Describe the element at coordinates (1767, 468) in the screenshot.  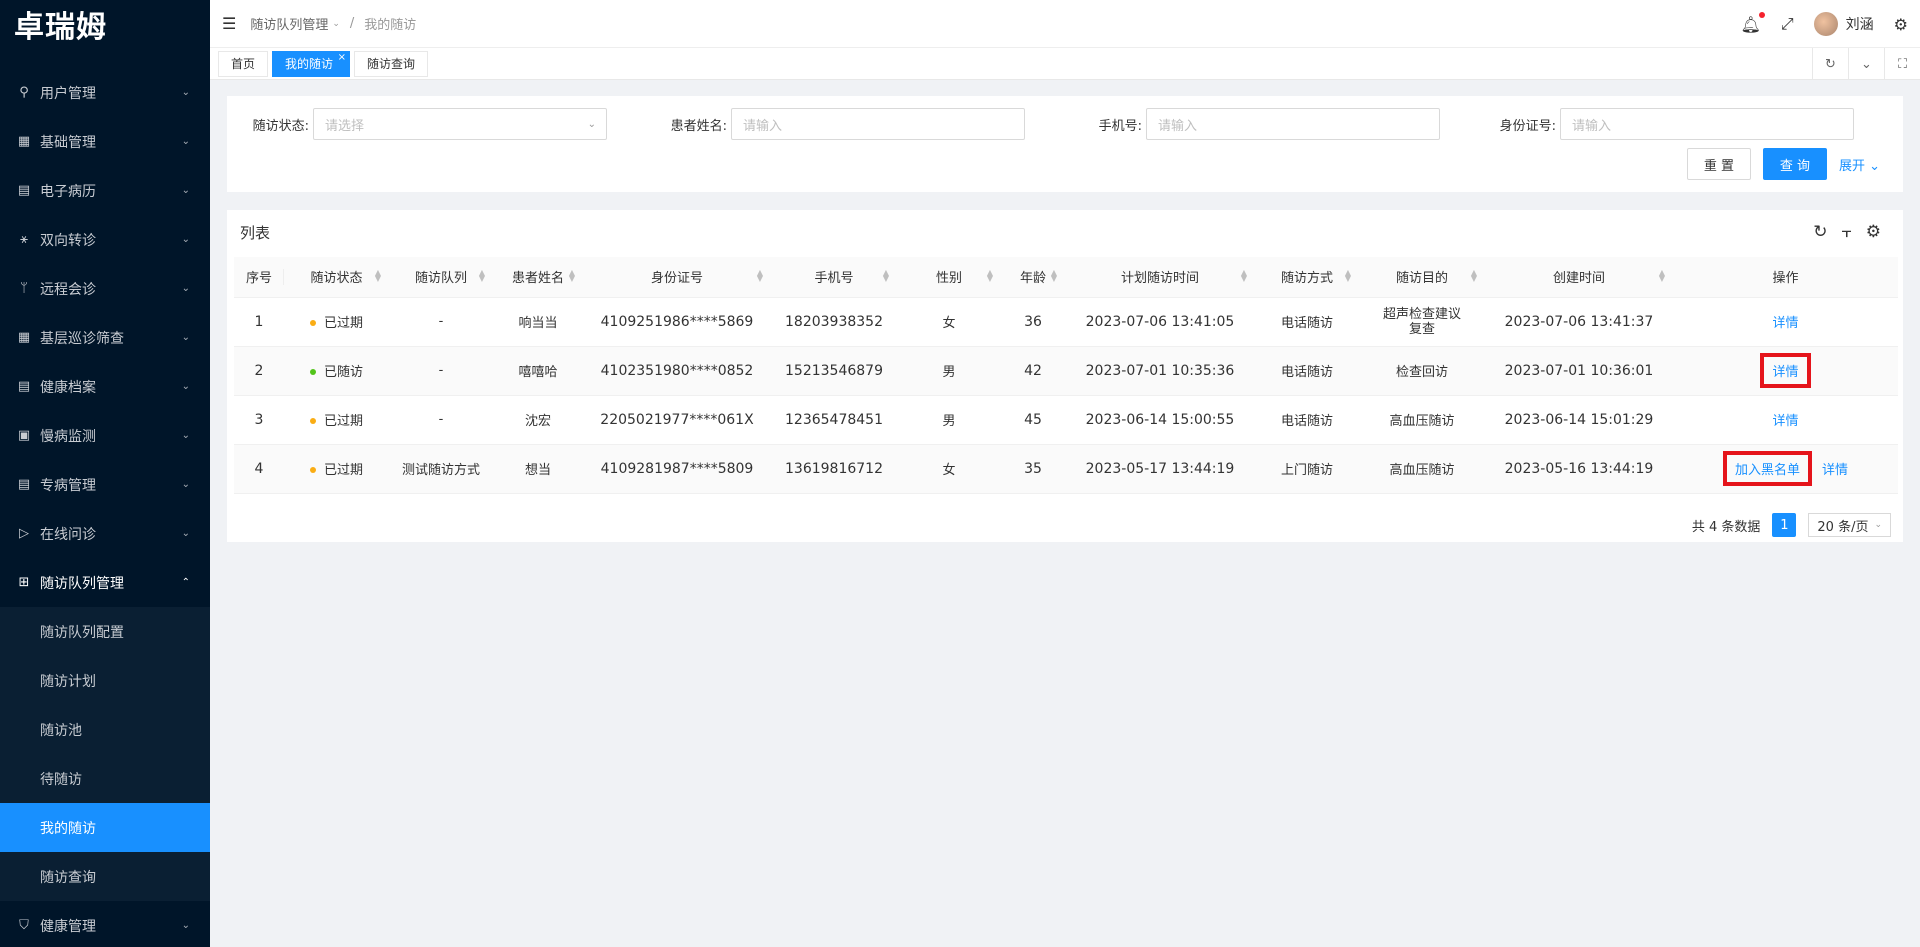
I see `add-blacklist-button: 加入黑名单` at that location.